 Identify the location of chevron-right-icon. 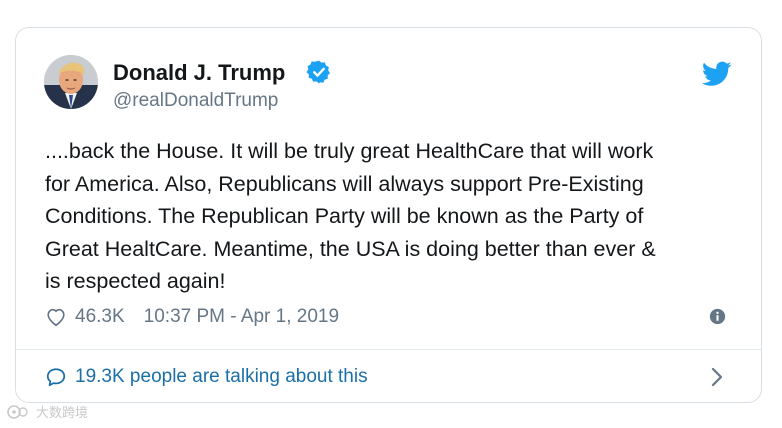
(717, 377).